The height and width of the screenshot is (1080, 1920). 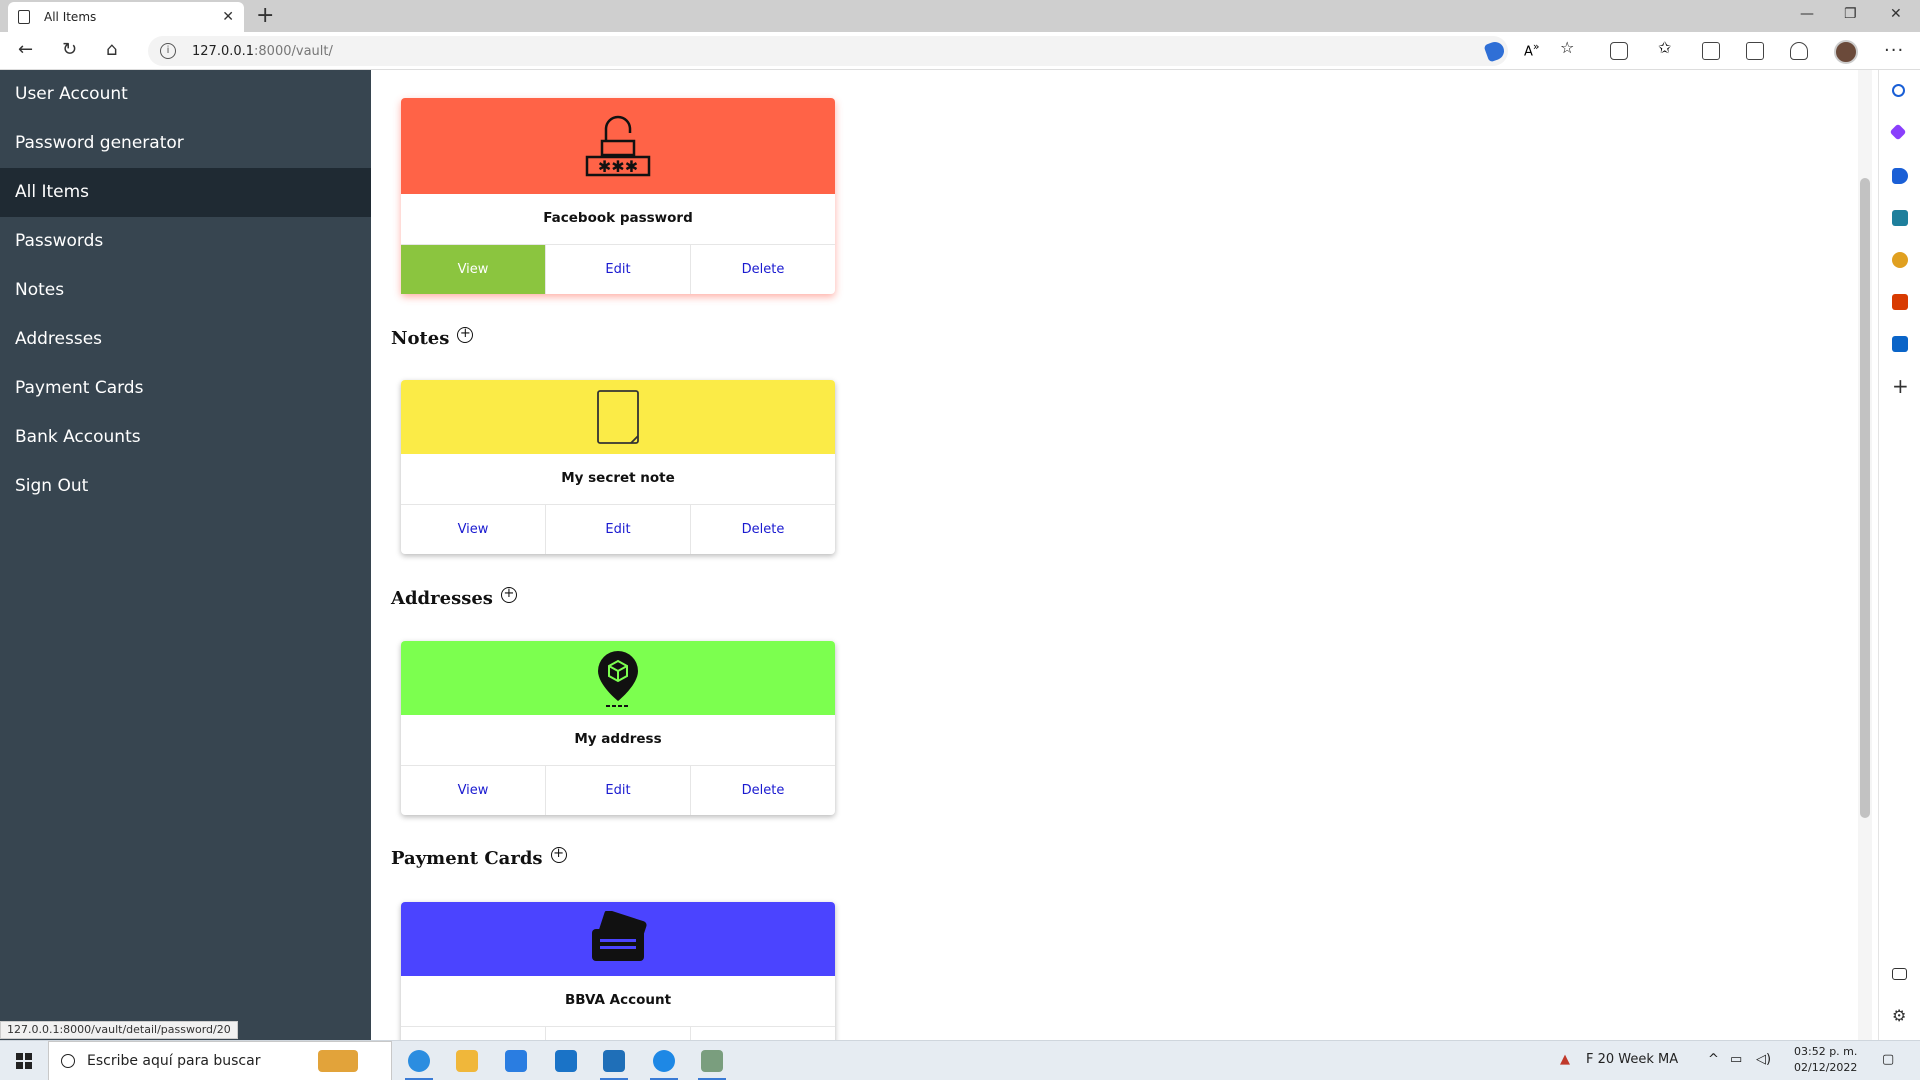 What do you see at coordinates (185, 94) in the screenshot?
I see `sidebar-item-user-account: User Account` at bounding box center [185, 94].